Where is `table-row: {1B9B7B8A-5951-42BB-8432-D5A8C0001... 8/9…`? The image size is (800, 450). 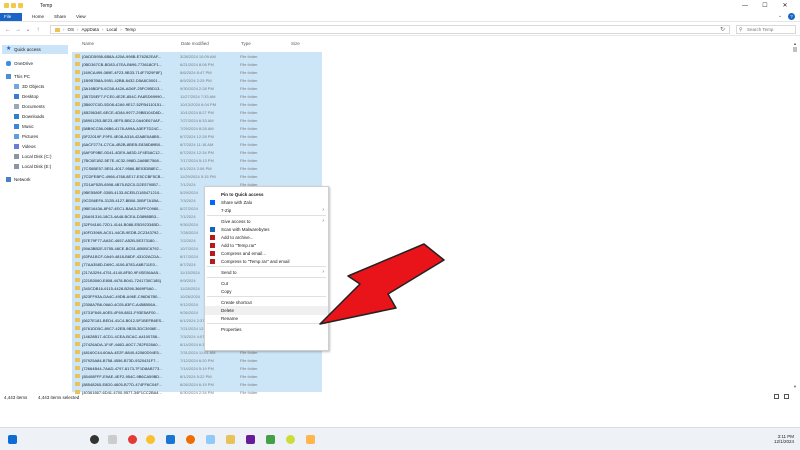
table-row: {1B9B7B8A-5951-42BB-8432-D5A8C0001... 8/9… is located at coordinates (197, 80).